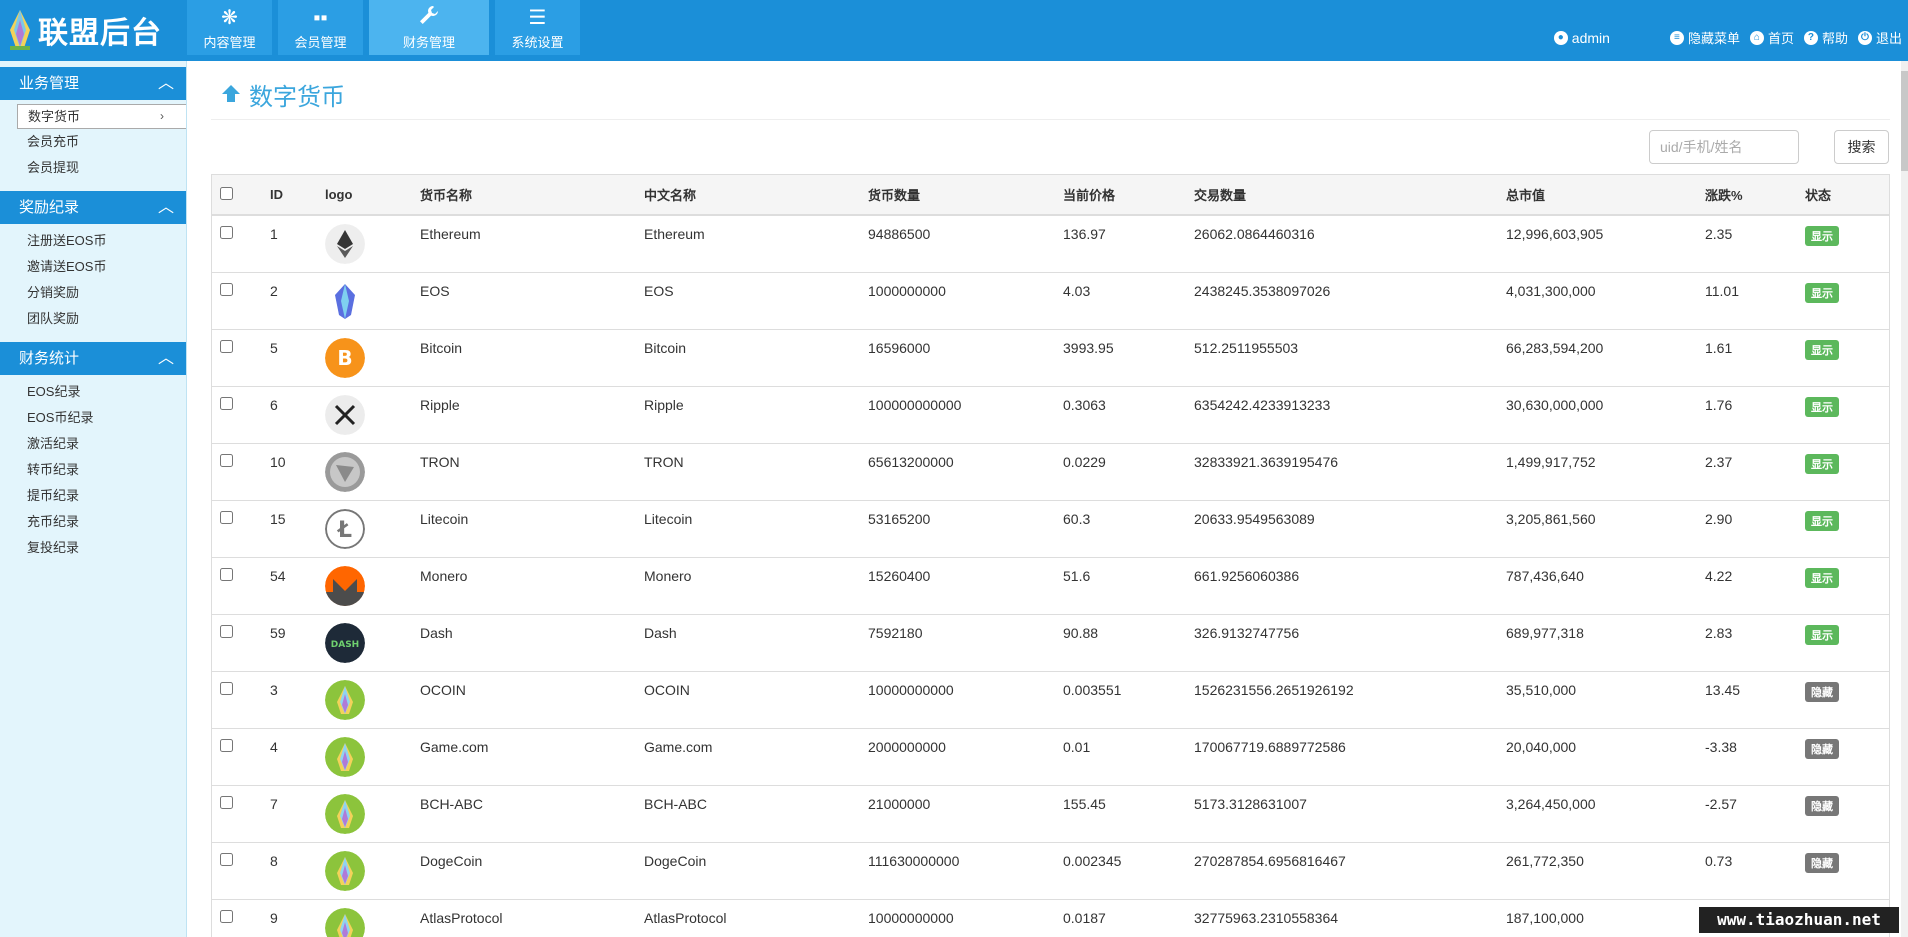  Describe the element at coordinates (1704, 37) in the screenshot. I see `hide-menu-link: ≡ 隐藏菜单` at that location.